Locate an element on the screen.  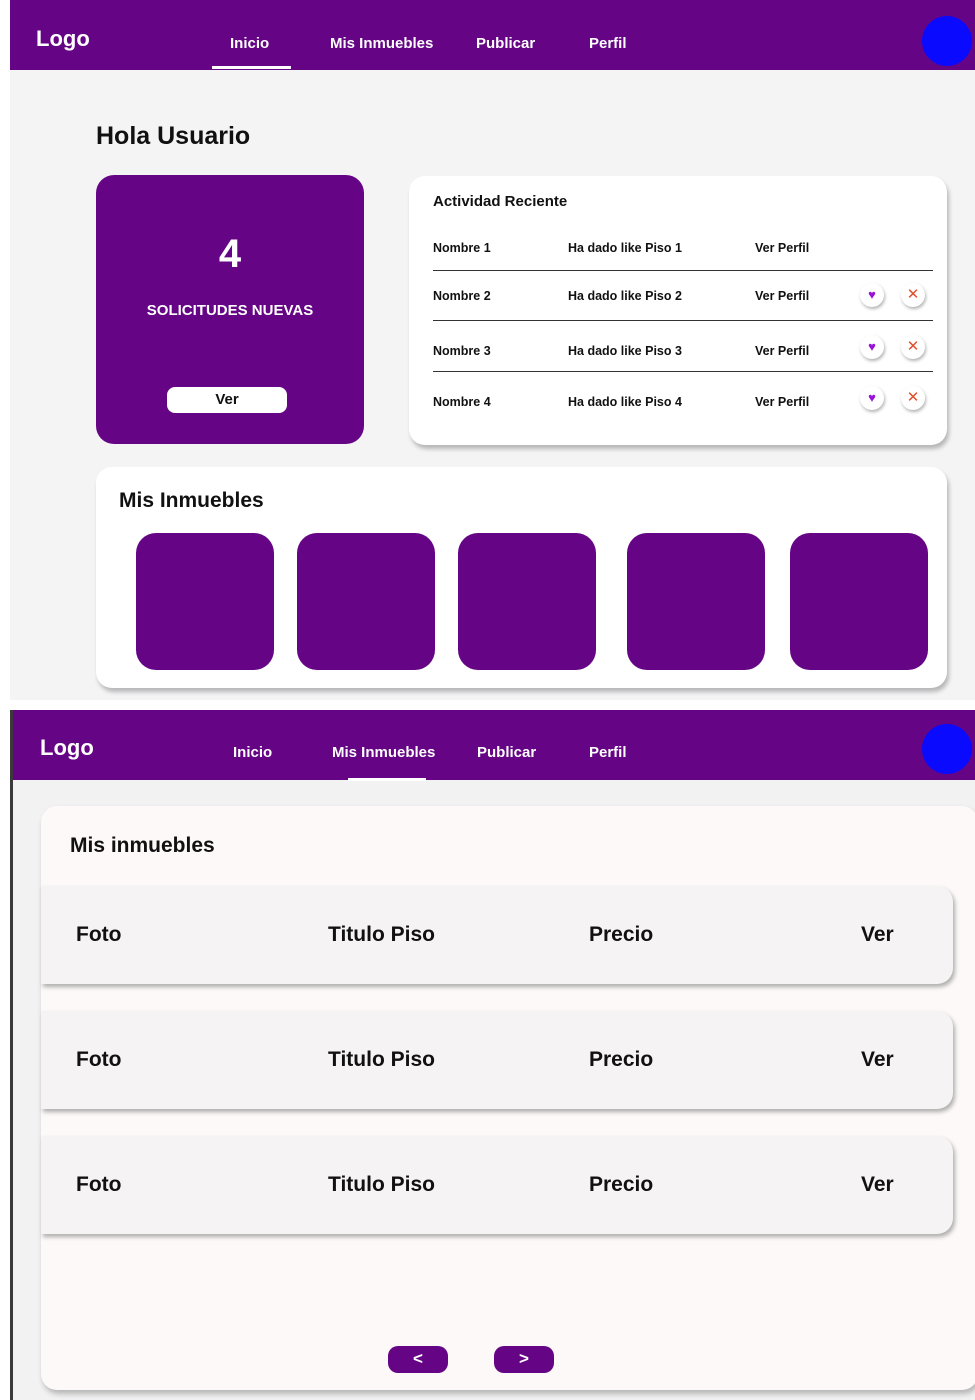
next-page-button: > is located at coordinates (524, 1359).